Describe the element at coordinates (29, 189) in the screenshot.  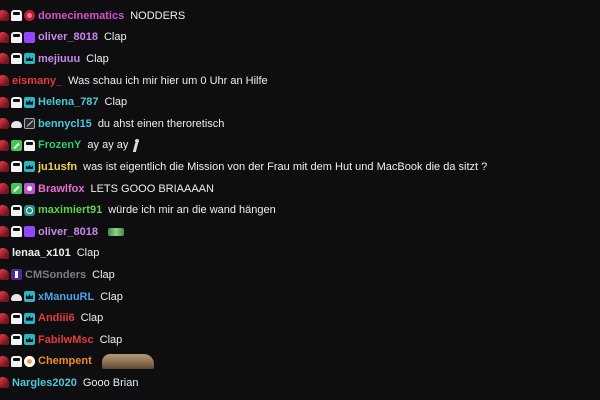
I see `heart-pink-icon` at that location.